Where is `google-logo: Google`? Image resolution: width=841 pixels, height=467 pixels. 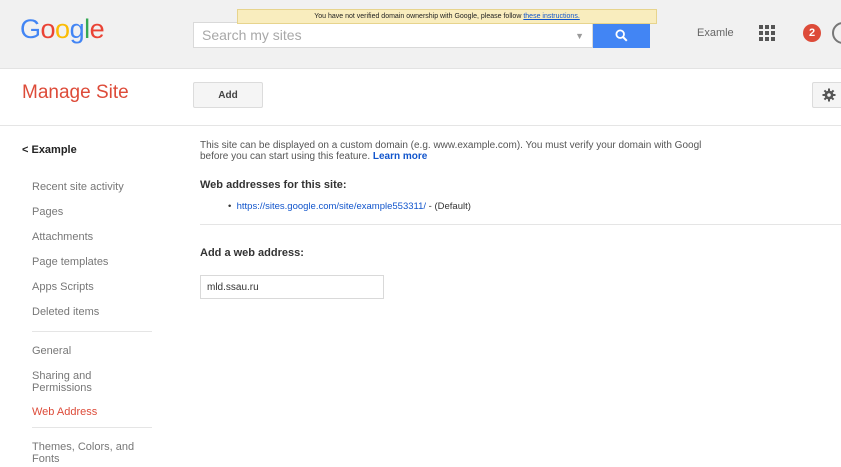 google-logo: Google is located at coordinates (62, 29).